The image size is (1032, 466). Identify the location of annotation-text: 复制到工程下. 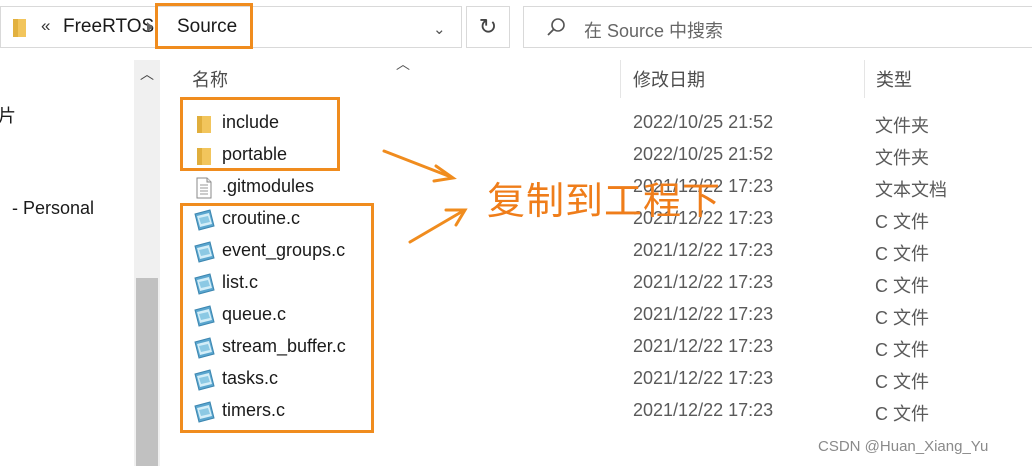
(604, 201).